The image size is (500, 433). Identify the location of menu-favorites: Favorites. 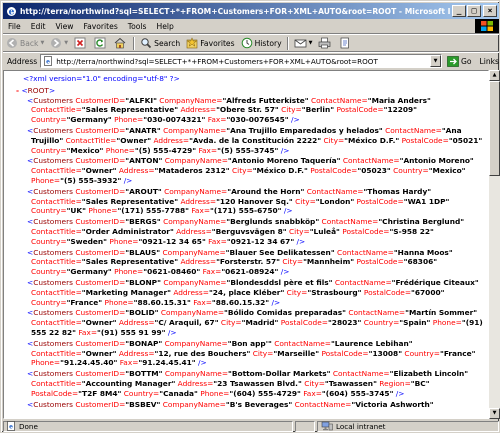
(100, 26).